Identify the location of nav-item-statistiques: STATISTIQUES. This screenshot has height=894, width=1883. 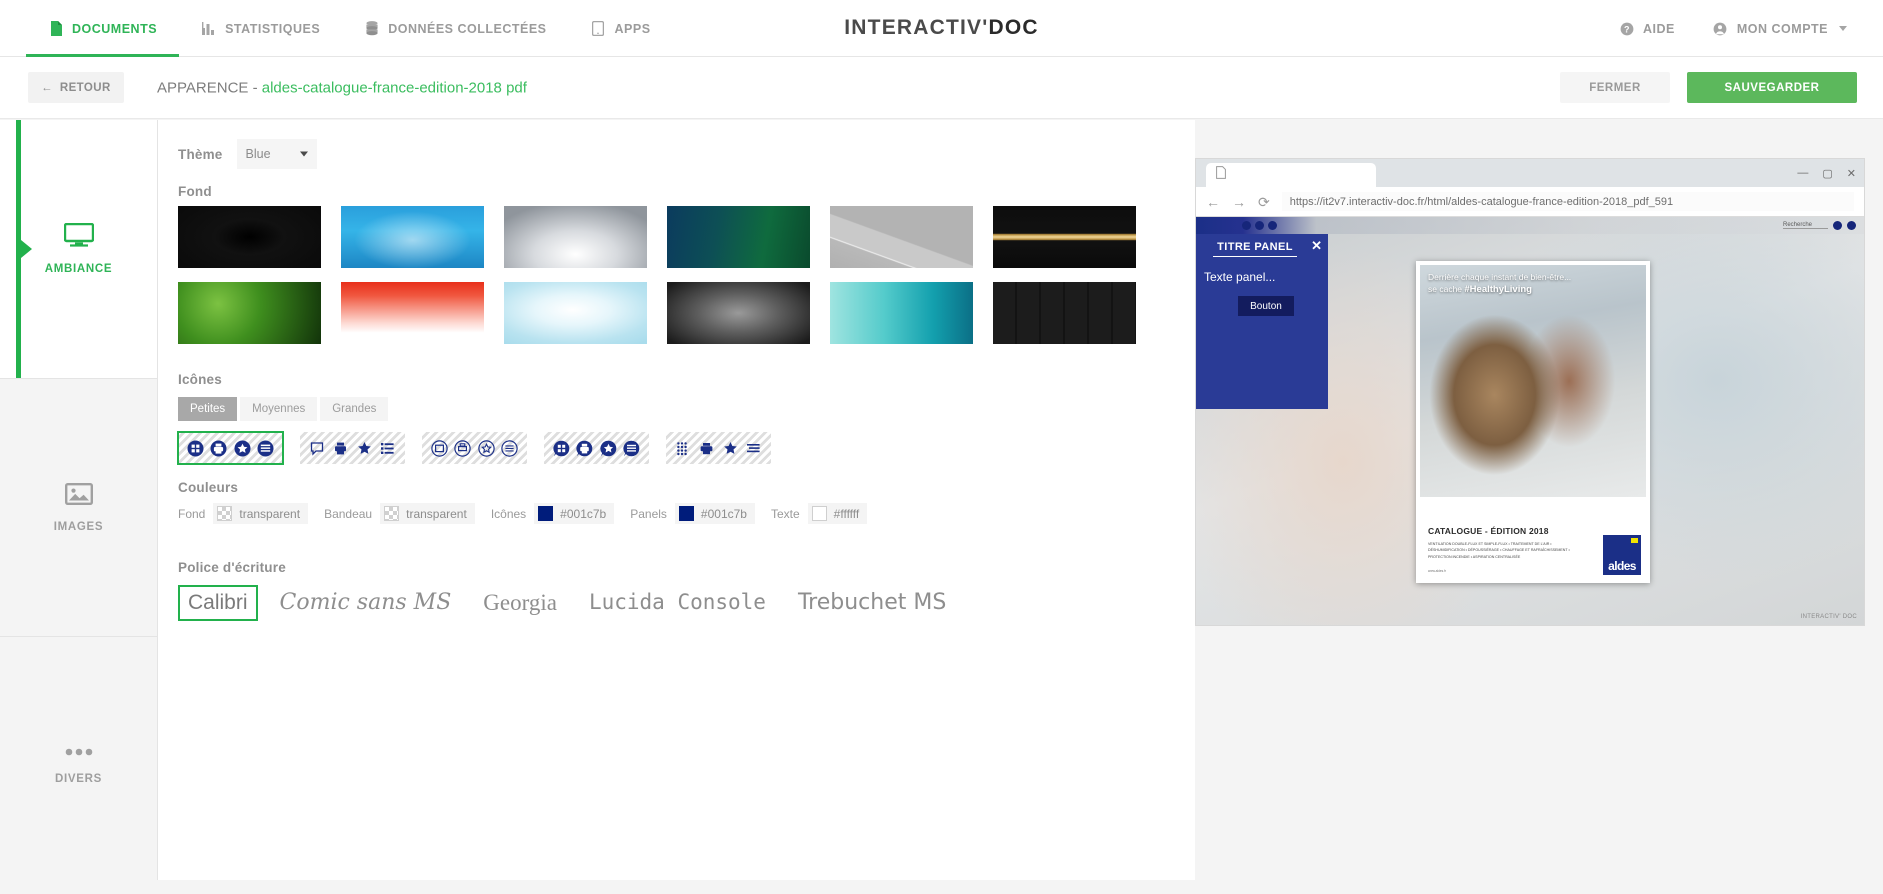
(260, 28).